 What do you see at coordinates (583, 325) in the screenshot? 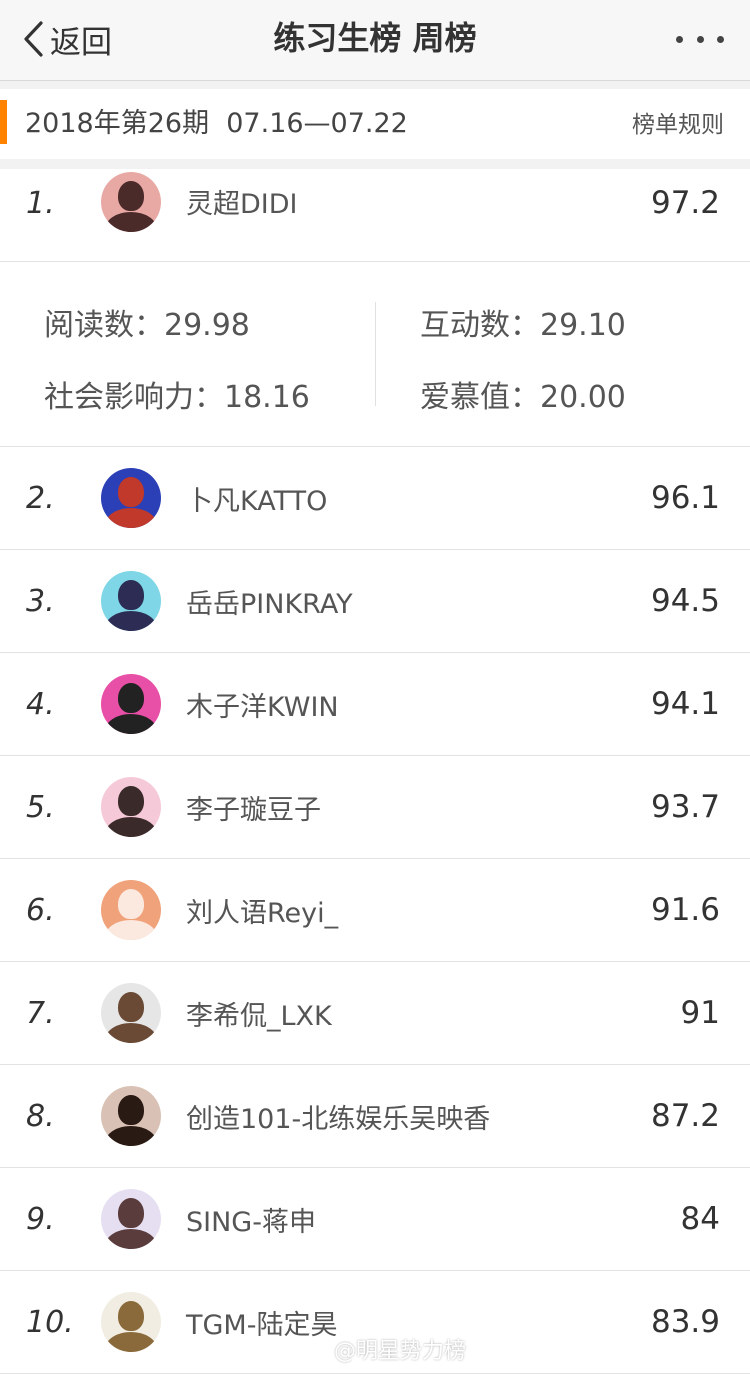
I see `interaction-count-value: 29.10` at bounding box center [583, 325].